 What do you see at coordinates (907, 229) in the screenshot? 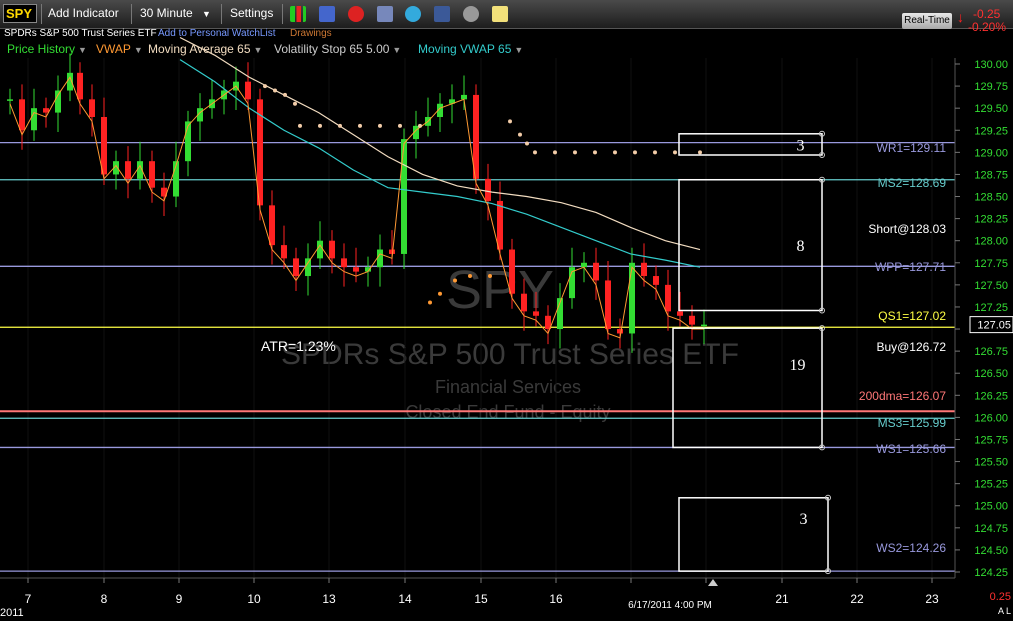
I see `level-label: Short@128.03` at bounding box center [907, 229].